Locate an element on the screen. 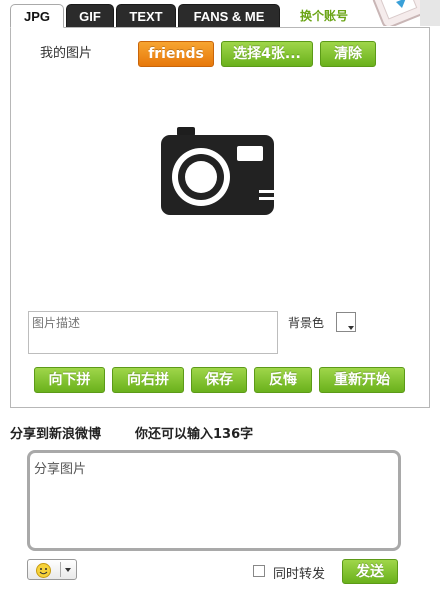 Image resolution: width=440 pixels, height=595 pixels. decorative-corner-icon is located at coordinates (406, 13).